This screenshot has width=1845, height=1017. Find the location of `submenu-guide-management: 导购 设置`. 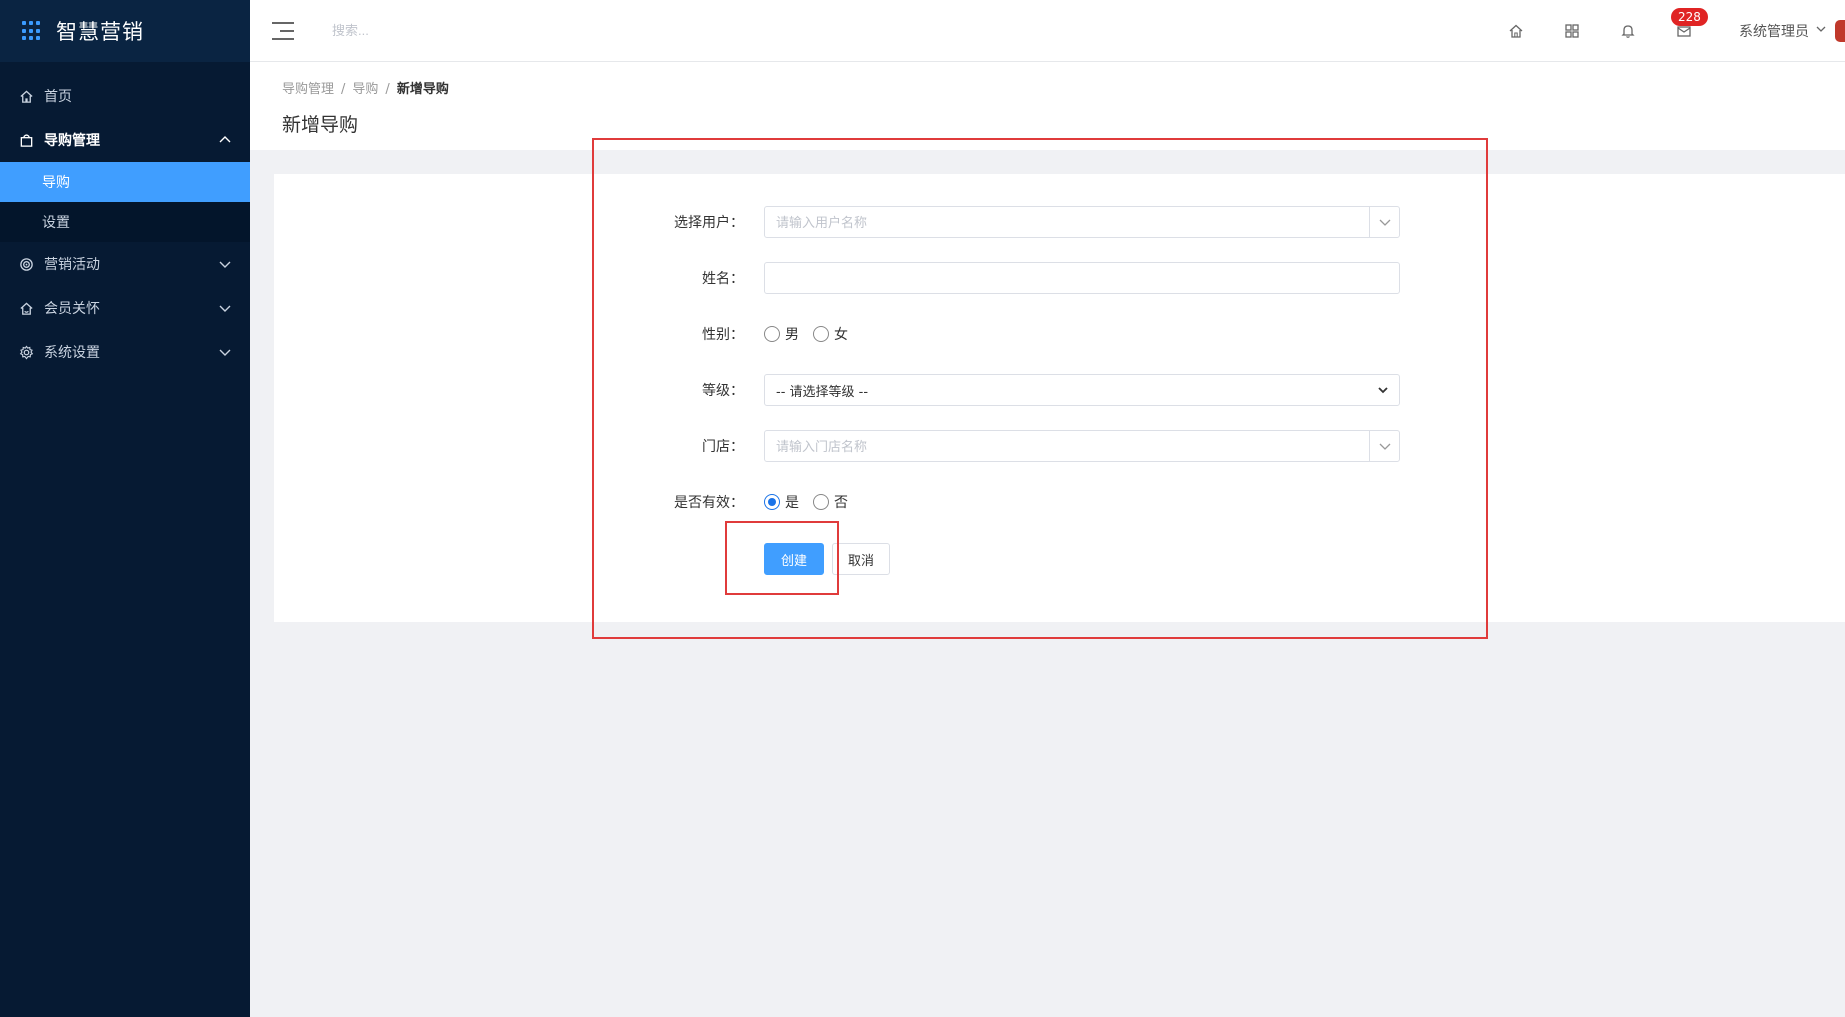

submenu-guide-management: 导购 设置 is located at coordinates (125, 202).